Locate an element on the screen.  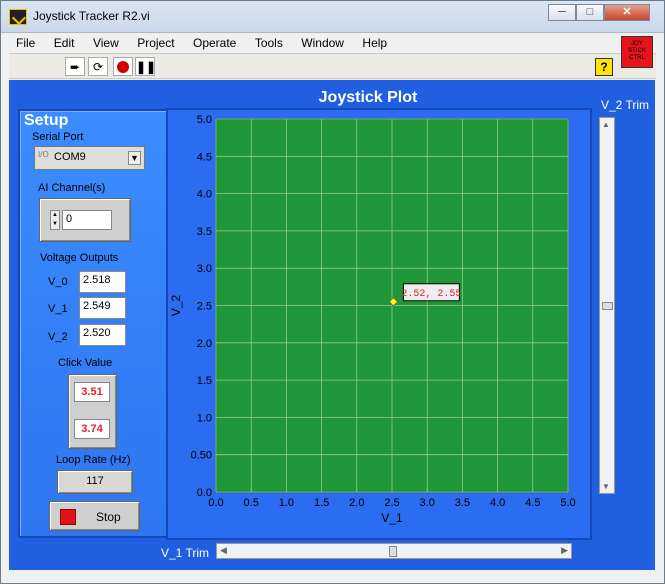
v2-trim-label: V_2 Trim is located at coordinates (625, 105).